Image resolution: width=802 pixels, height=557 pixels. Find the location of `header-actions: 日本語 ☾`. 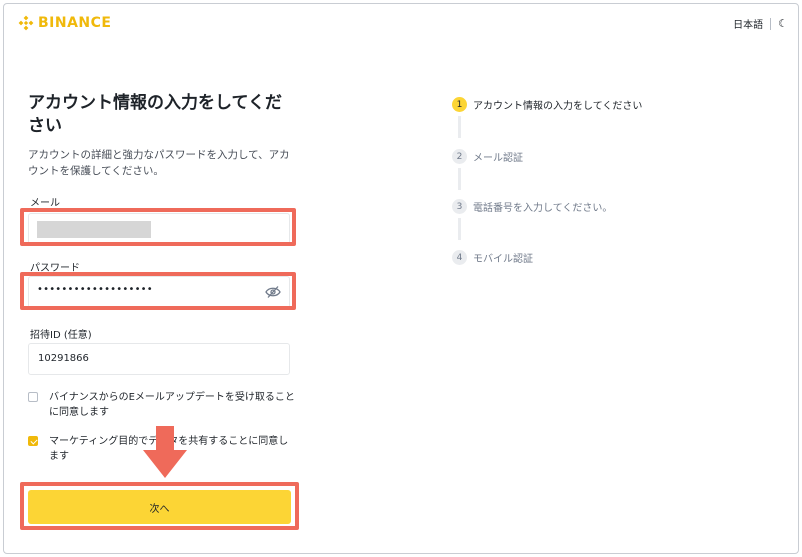

header-actions: 日本語 ☾ is located at coordinates (760, 23).